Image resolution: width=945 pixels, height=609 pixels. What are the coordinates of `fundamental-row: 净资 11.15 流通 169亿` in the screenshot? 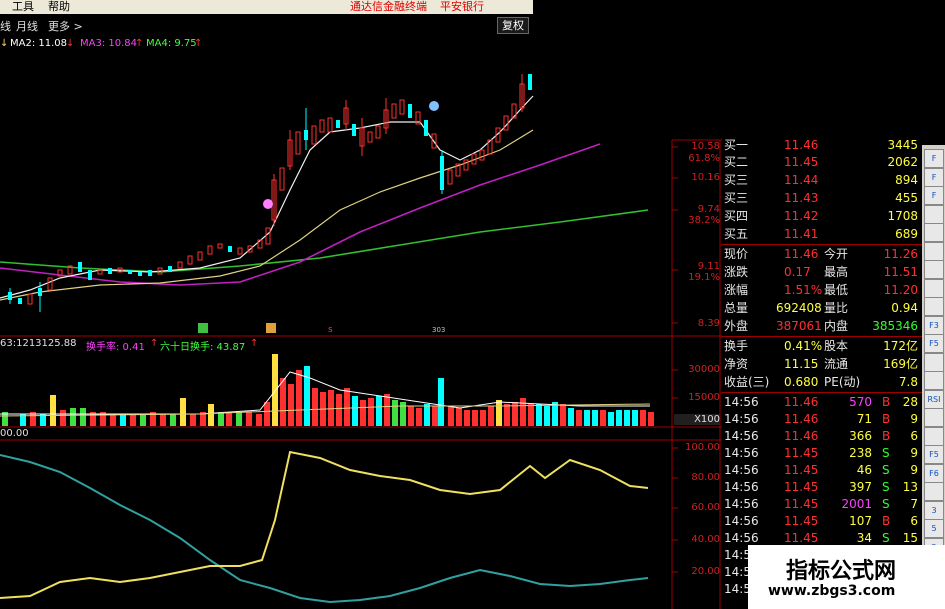 It's located at (821, 364).